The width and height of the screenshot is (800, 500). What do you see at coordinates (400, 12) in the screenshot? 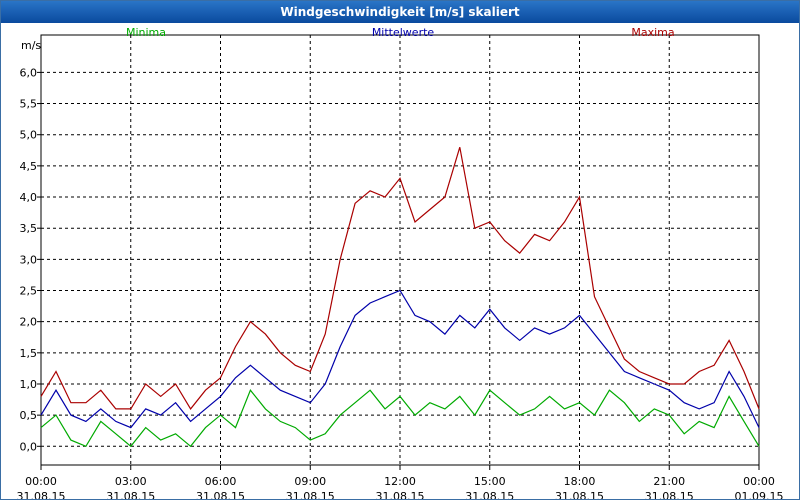
I see `window-title: Windgeschwindigkeit [m/s] skaliert` at bounding box center [400, 12].